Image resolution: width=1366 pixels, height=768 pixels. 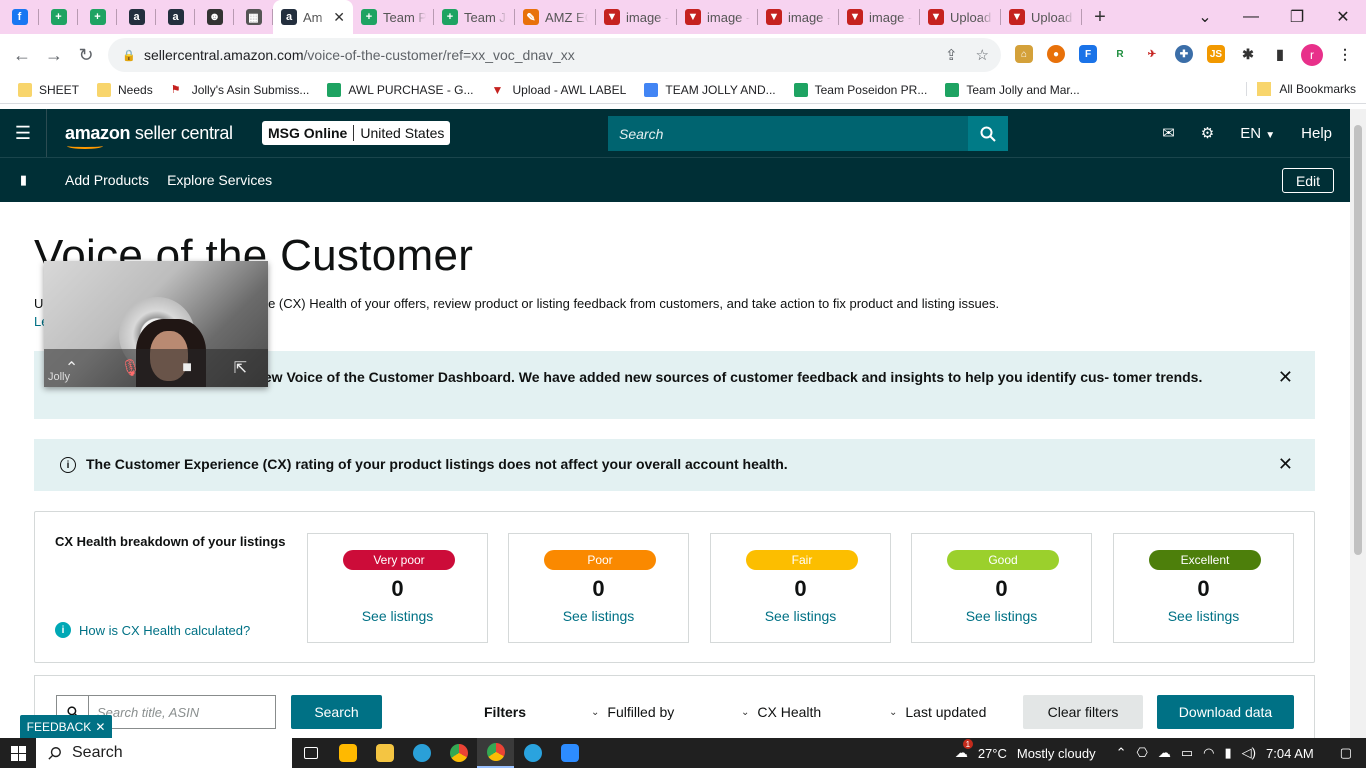 I want to click on browser-tab: ▦, so click(x=253, y=17).